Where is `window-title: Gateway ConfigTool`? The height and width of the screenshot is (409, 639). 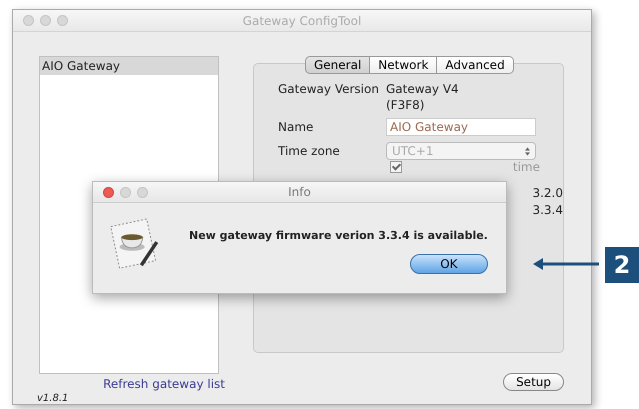
window-title: Gateway ConfigTool is located at coordinates (302, 21).